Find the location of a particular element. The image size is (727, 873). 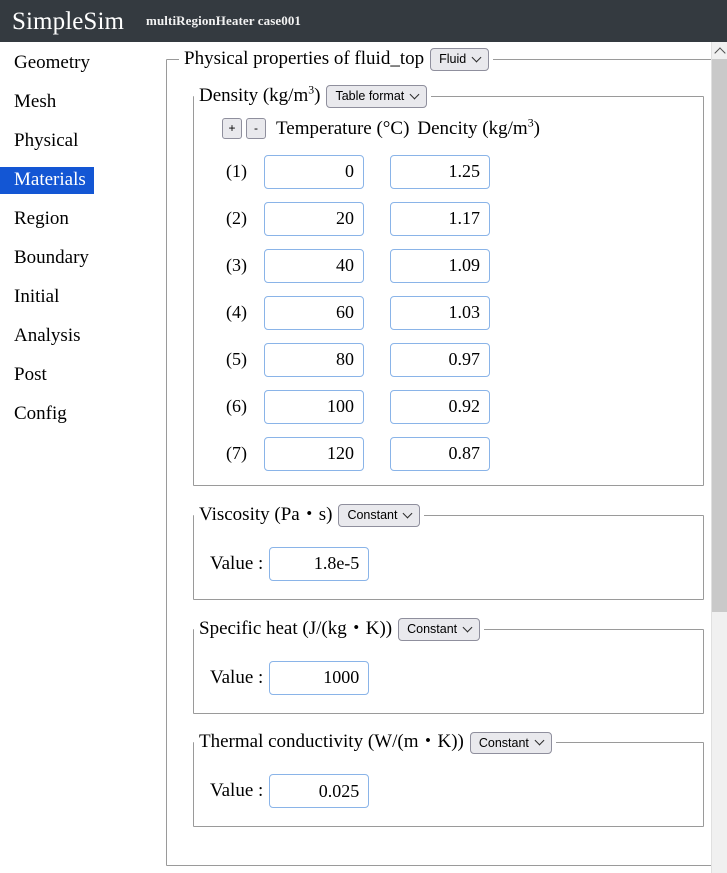

row-index: (2) is located at coordinates (236, 218).